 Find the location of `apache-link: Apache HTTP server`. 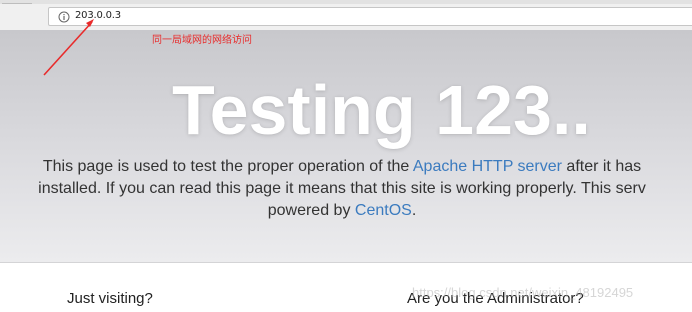

apache-link: Apache HTTP server is located at coordinates (487, 166).